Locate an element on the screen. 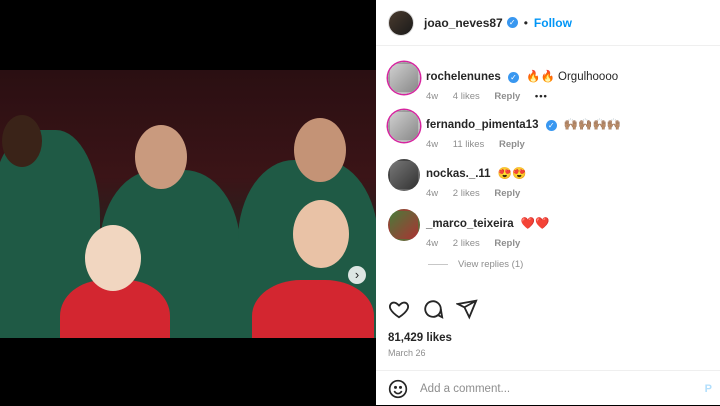  comment-likes: 4 likes is located at coordinates (466, 96).